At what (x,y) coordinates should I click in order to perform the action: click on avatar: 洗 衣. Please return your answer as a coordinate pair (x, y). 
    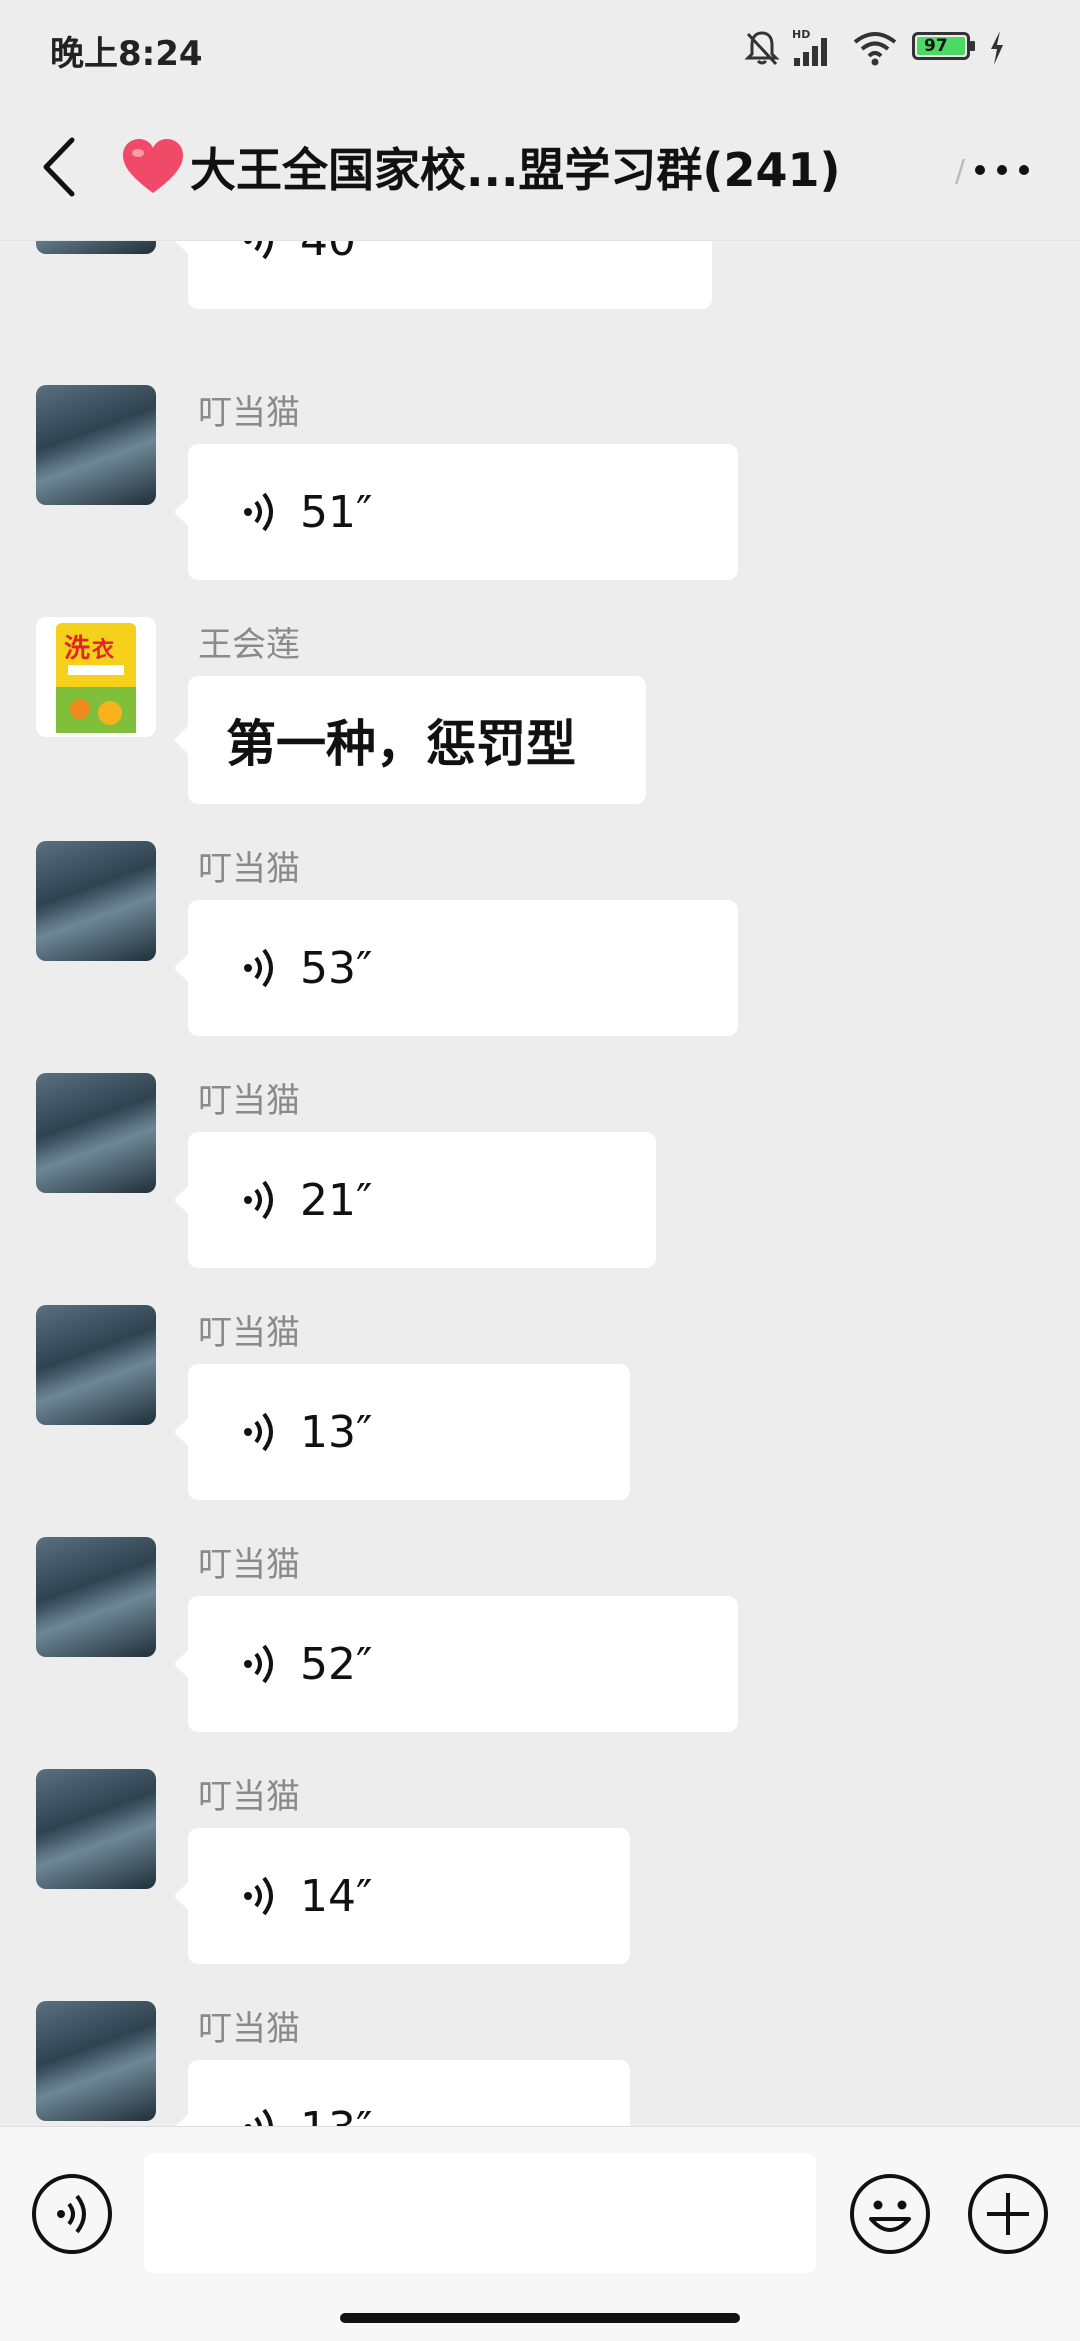
    Looking at the image, I should click on (96, 677).